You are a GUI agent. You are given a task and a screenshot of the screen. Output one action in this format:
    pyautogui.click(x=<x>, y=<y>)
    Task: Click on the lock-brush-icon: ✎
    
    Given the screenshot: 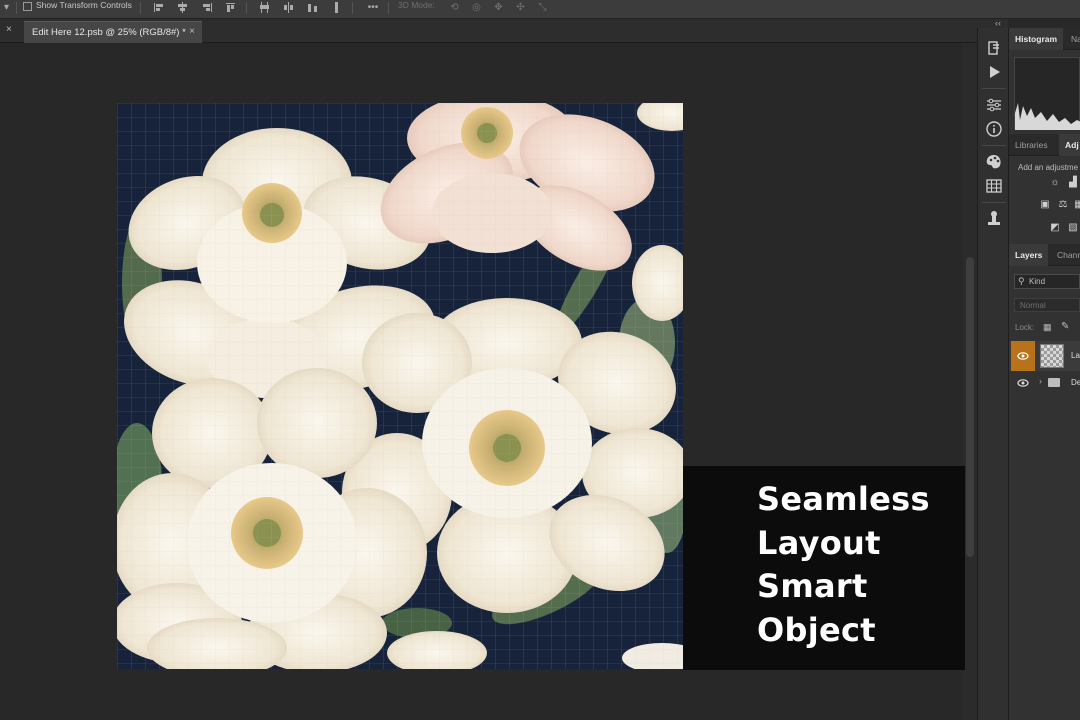 What is the action you would take?
    pyautogui.click(x=1065, y=326)
    